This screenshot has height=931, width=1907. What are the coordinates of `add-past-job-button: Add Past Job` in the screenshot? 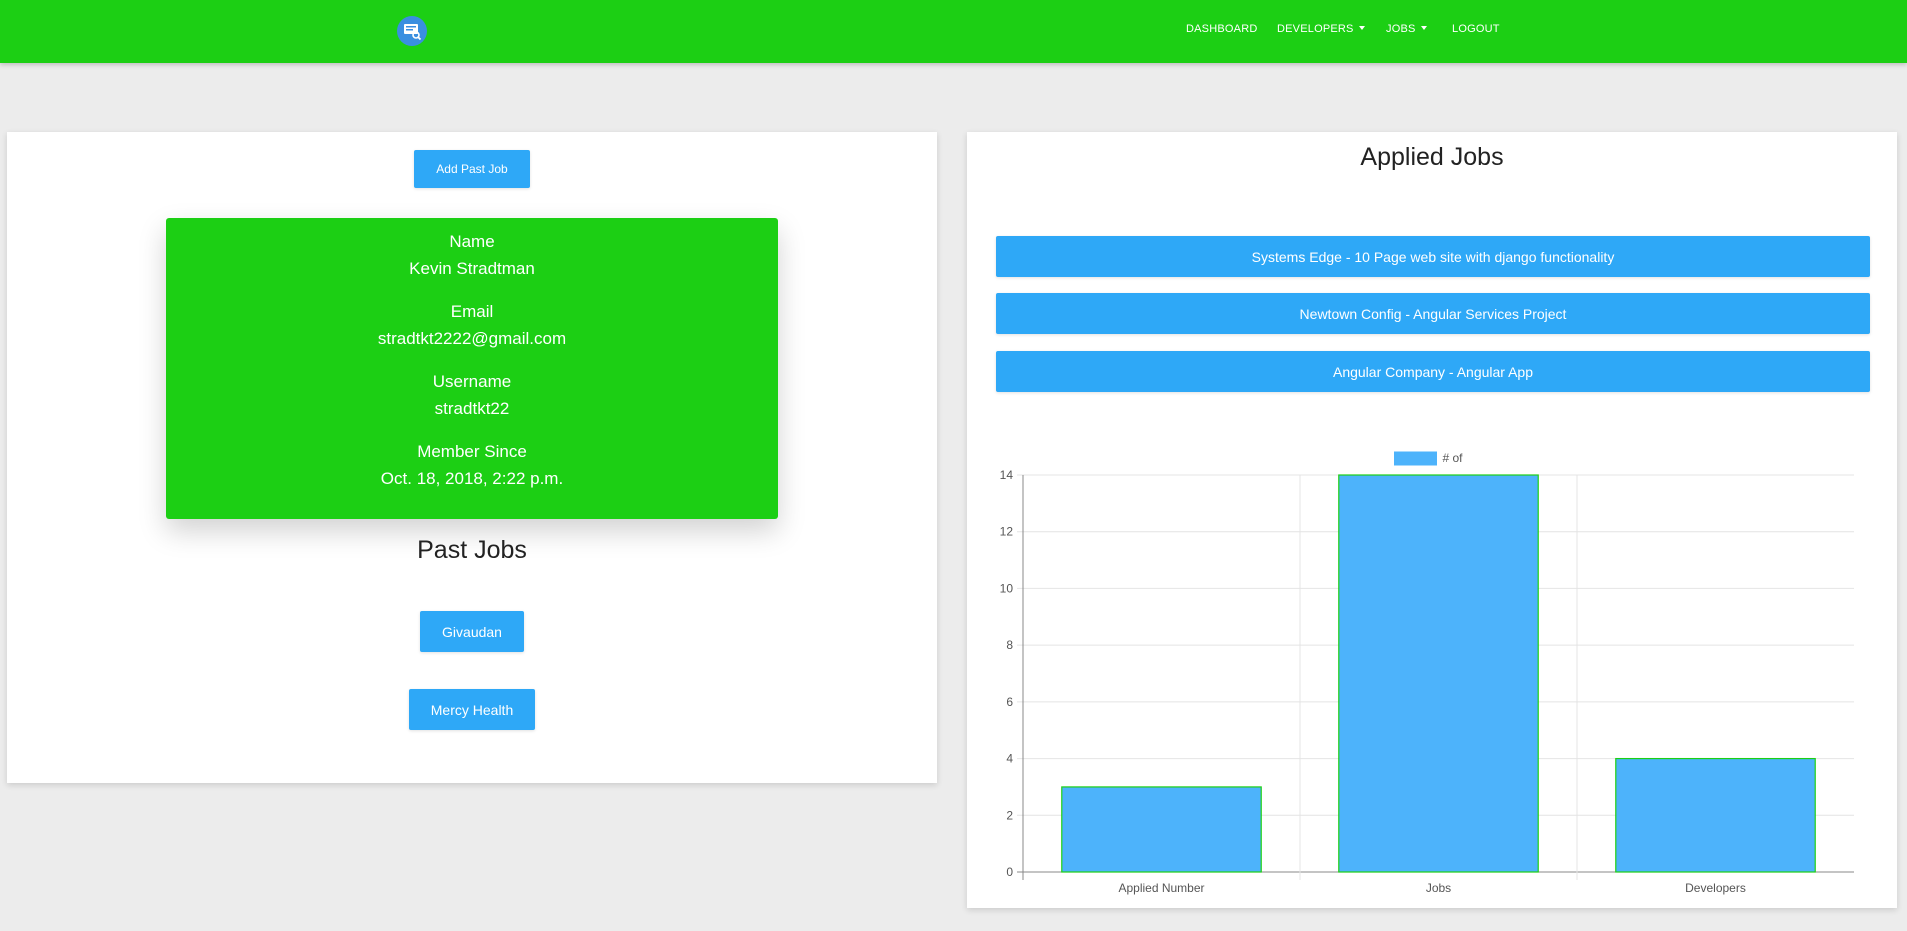 It's located at (472, 169).